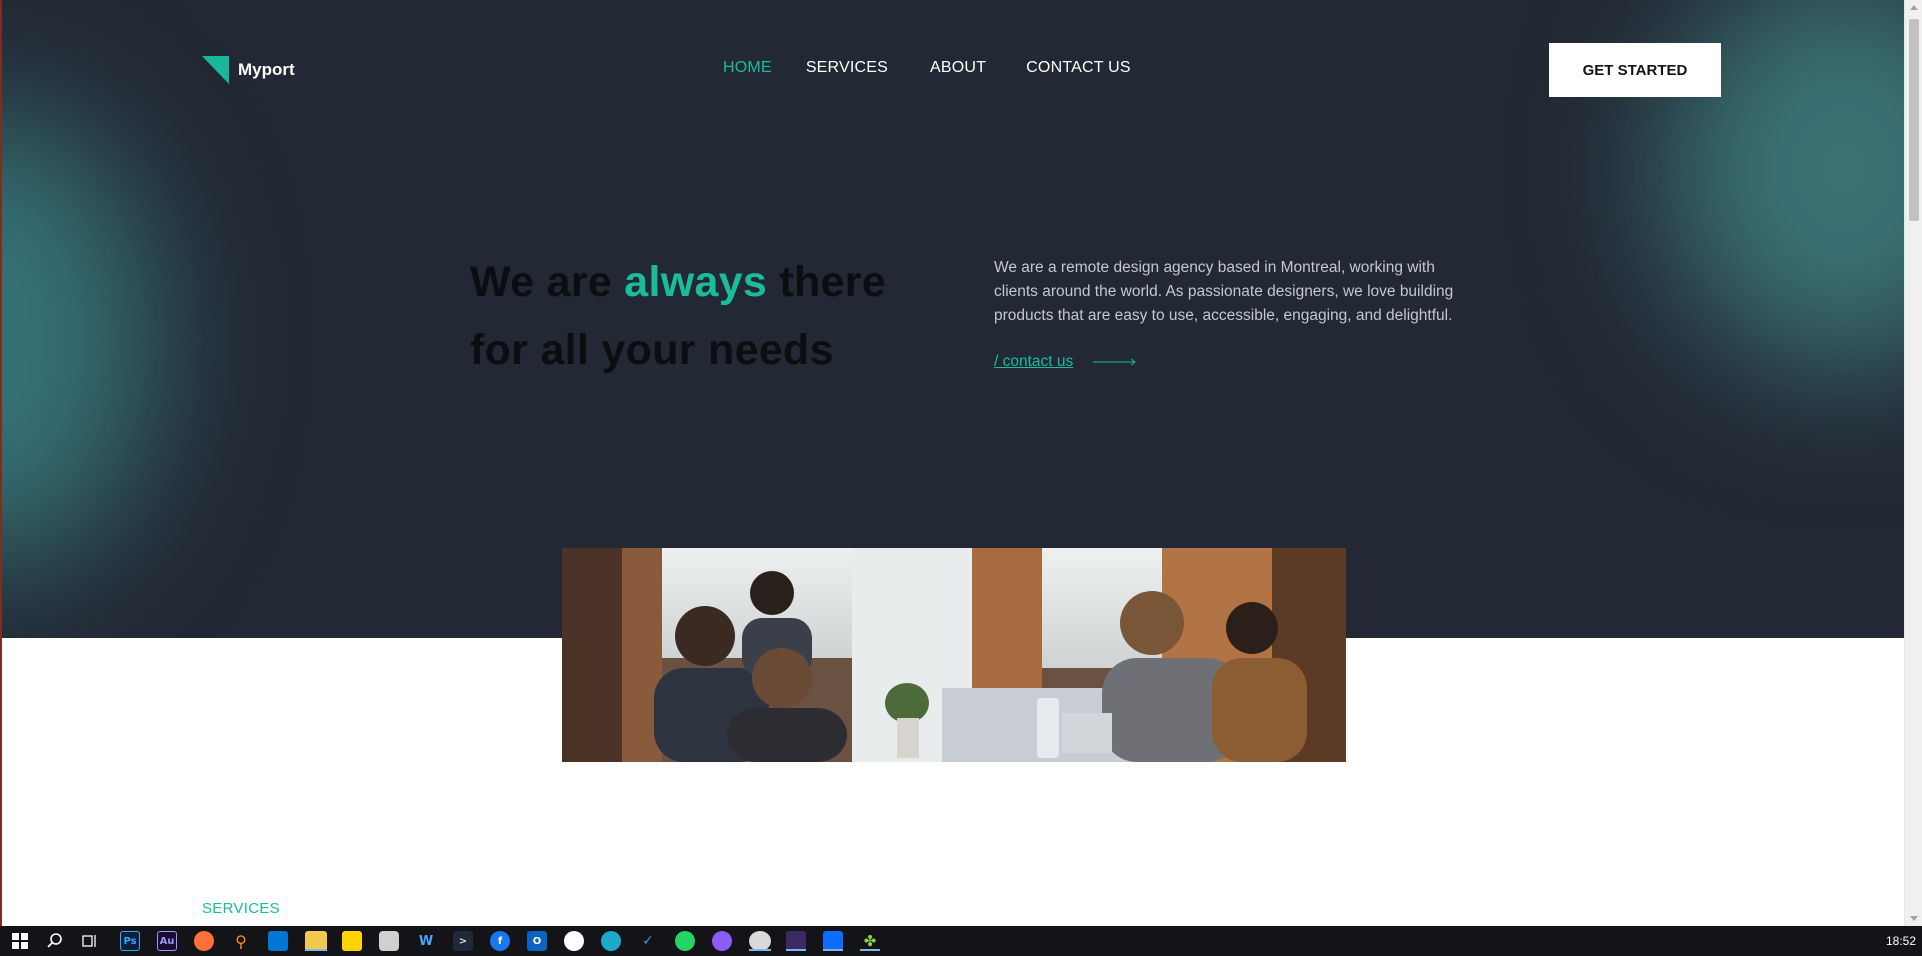 This screenshot has height=956, width=1922. Describe the element at coordinates (833, 941) in the screenshot. I see `vscode-icon` at that location.